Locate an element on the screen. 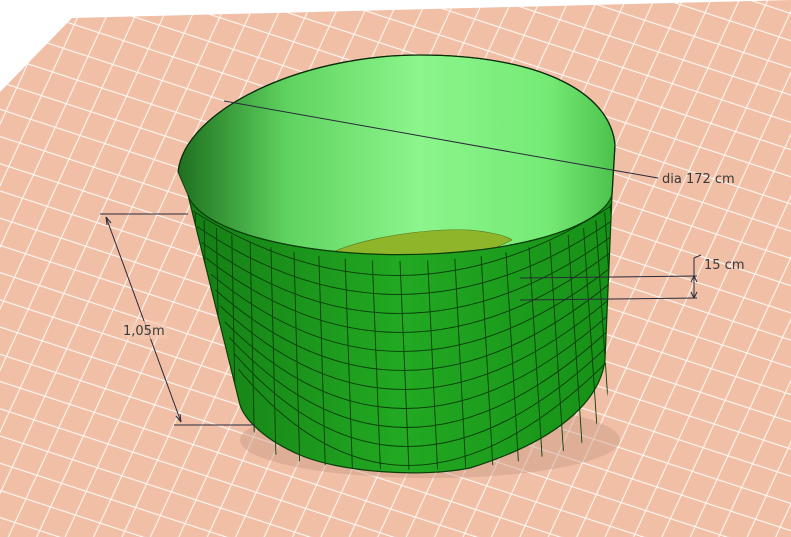 Image resolution: width=791 pixels, height=537 pixels. diameter-label: dia 172 cm is located at coordinates (698, 179).